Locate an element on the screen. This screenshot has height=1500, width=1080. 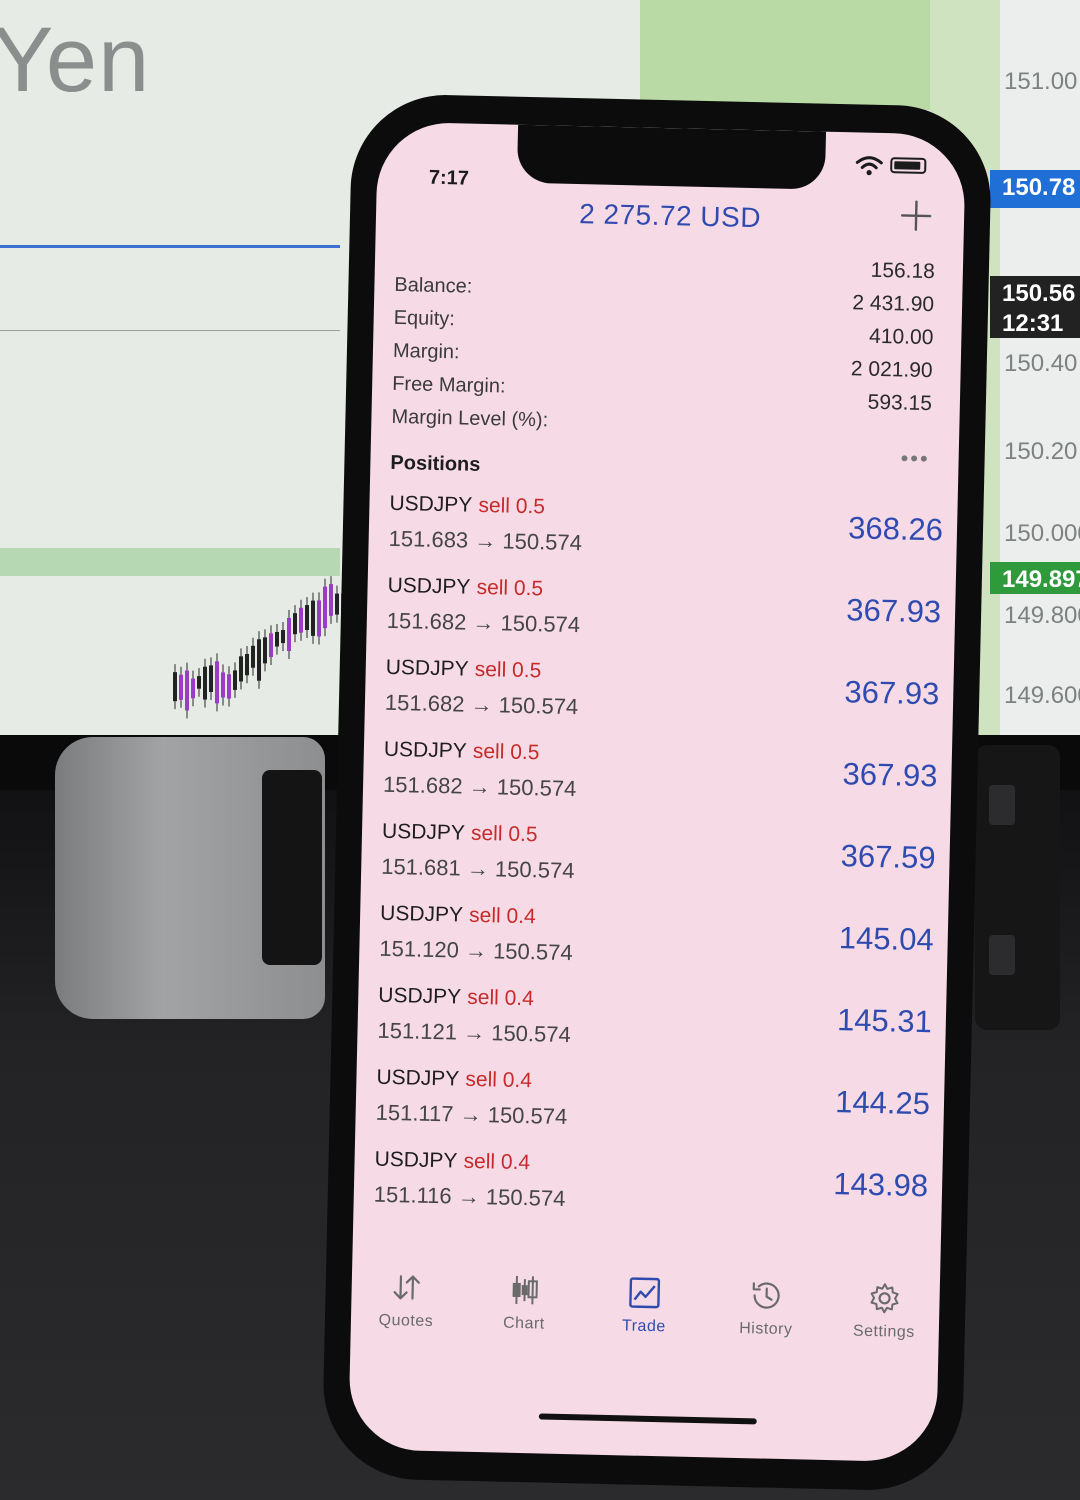
position-prices: 151.116 → 150.574 is located at coordinates (469, 1196).